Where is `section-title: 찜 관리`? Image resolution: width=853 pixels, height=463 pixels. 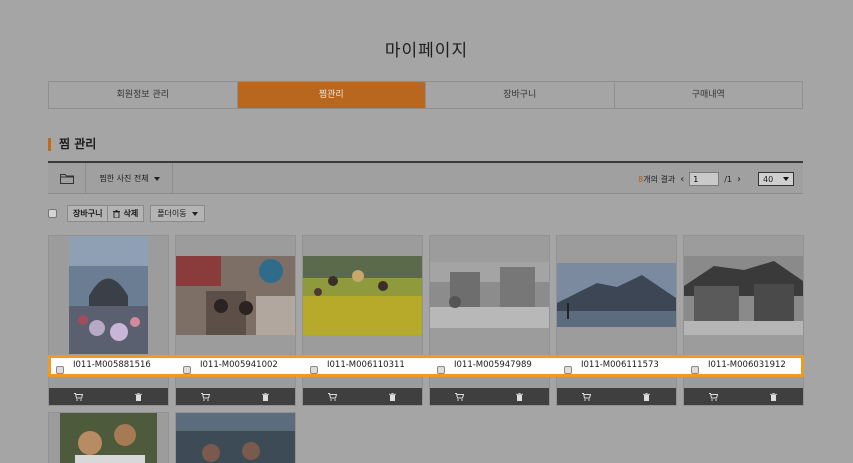
section-title: 찜 관리 is located at coordinates (72, 144).